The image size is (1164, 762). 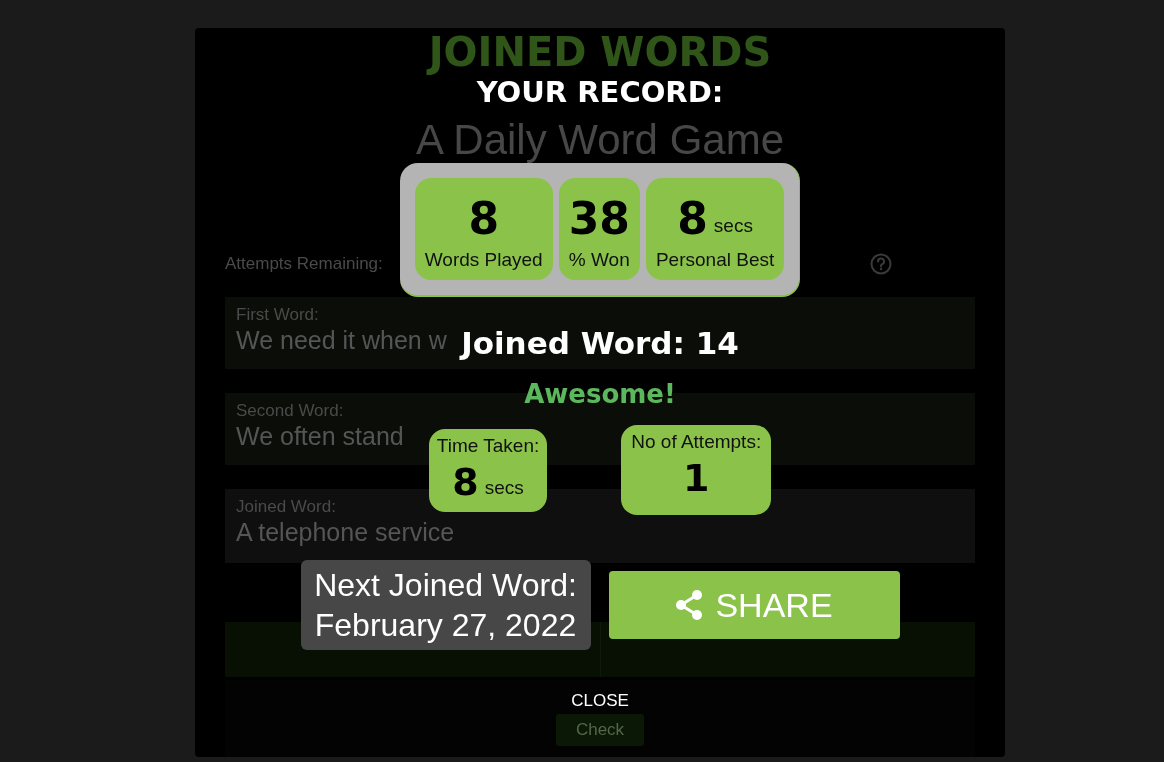 I want to click on check-button: Check, so click(x=600, y=730).